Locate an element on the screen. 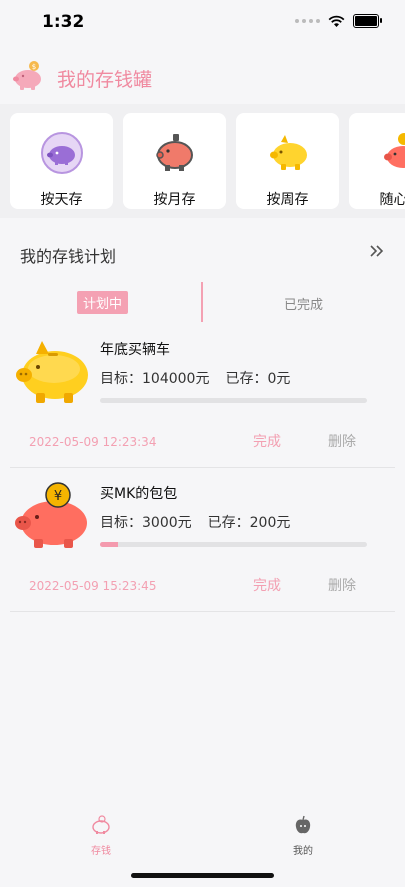 This screenshot has width=405, height=887. signal-dots-icon is located at coordinates (307, 21).